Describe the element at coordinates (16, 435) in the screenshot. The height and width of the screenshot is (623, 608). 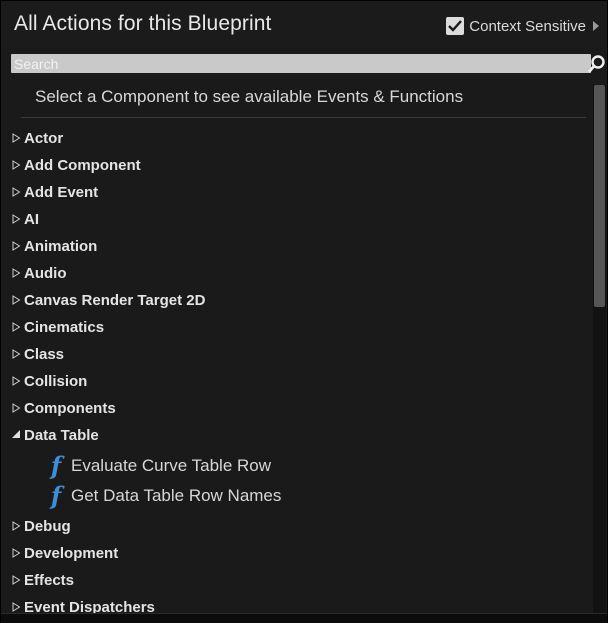
I see `triangle-down-icon` at that location.